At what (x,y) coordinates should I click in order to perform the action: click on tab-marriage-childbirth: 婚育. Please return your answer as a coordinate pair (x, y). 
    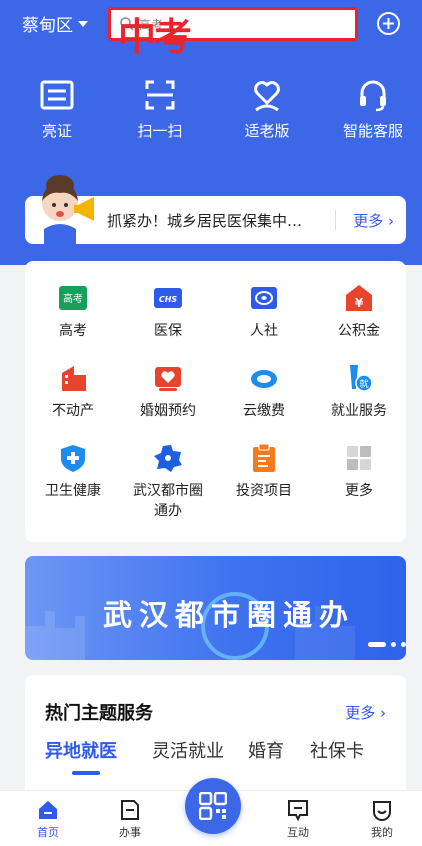
    Looking at the image, I should click on (266, 750).